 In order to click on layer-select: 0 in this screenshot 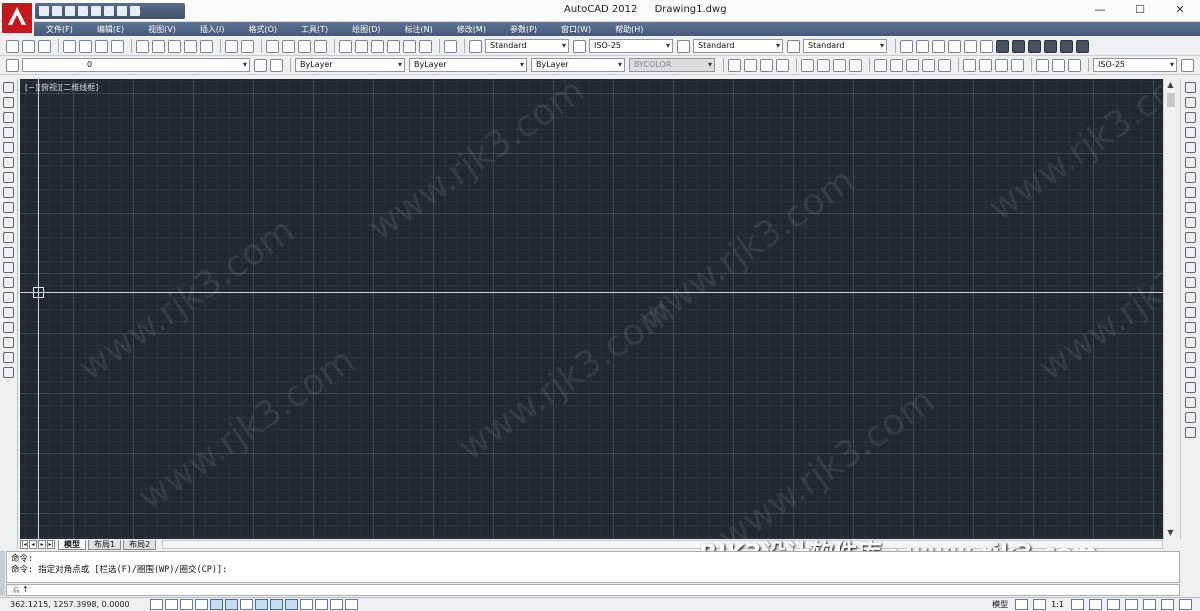, I will do `click(136, 65)`.